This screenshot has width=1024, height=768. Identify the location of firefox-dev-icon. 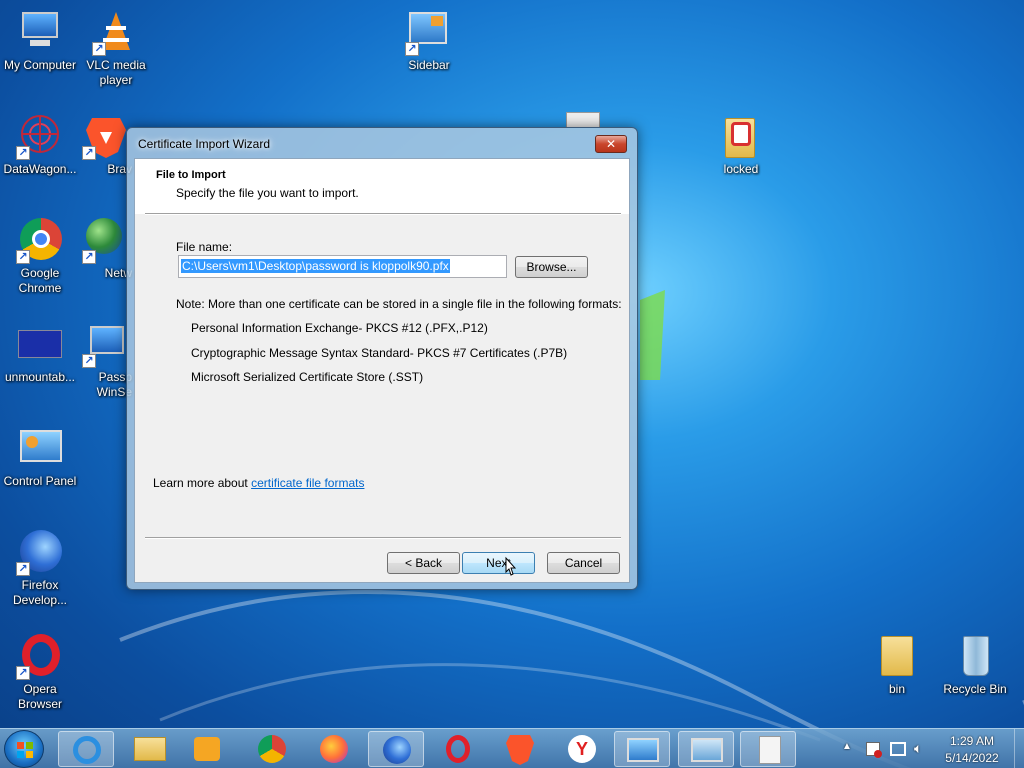
(397, 750).